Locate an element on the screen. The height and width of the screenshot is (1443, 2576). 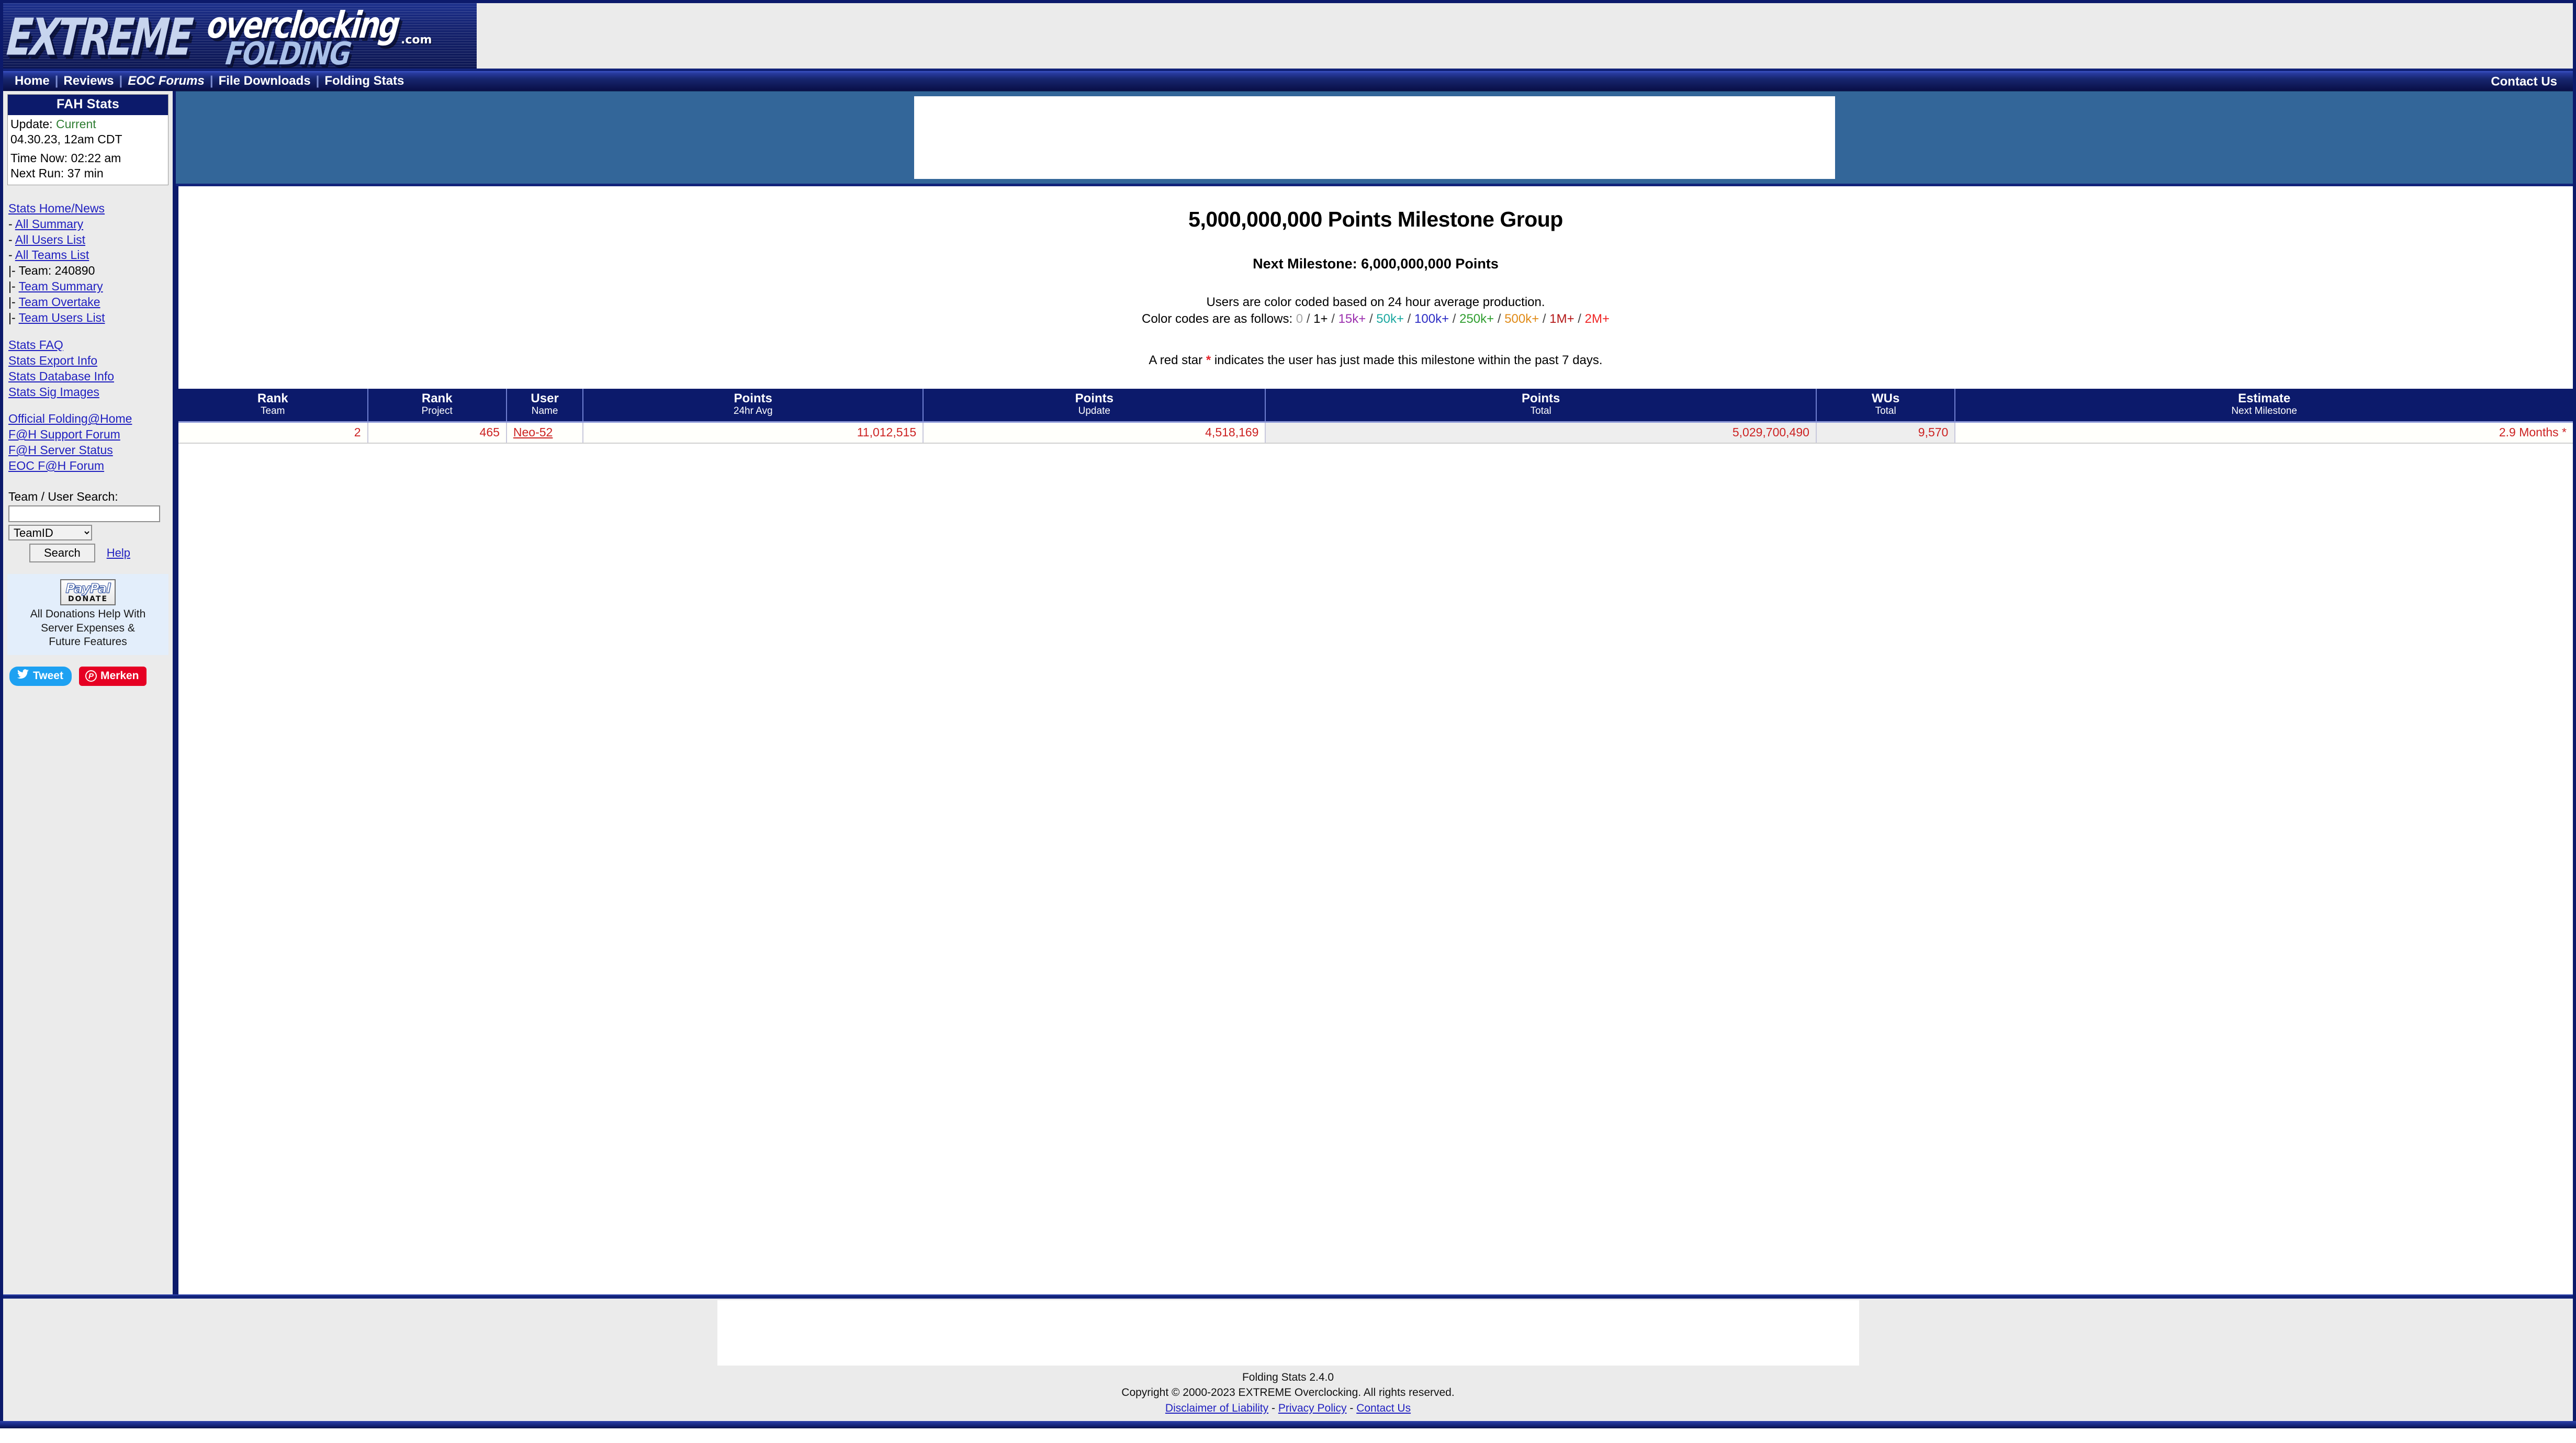
sidebar-link-stats-export-info: Stats Export Info is located at coordinates (52, 360).